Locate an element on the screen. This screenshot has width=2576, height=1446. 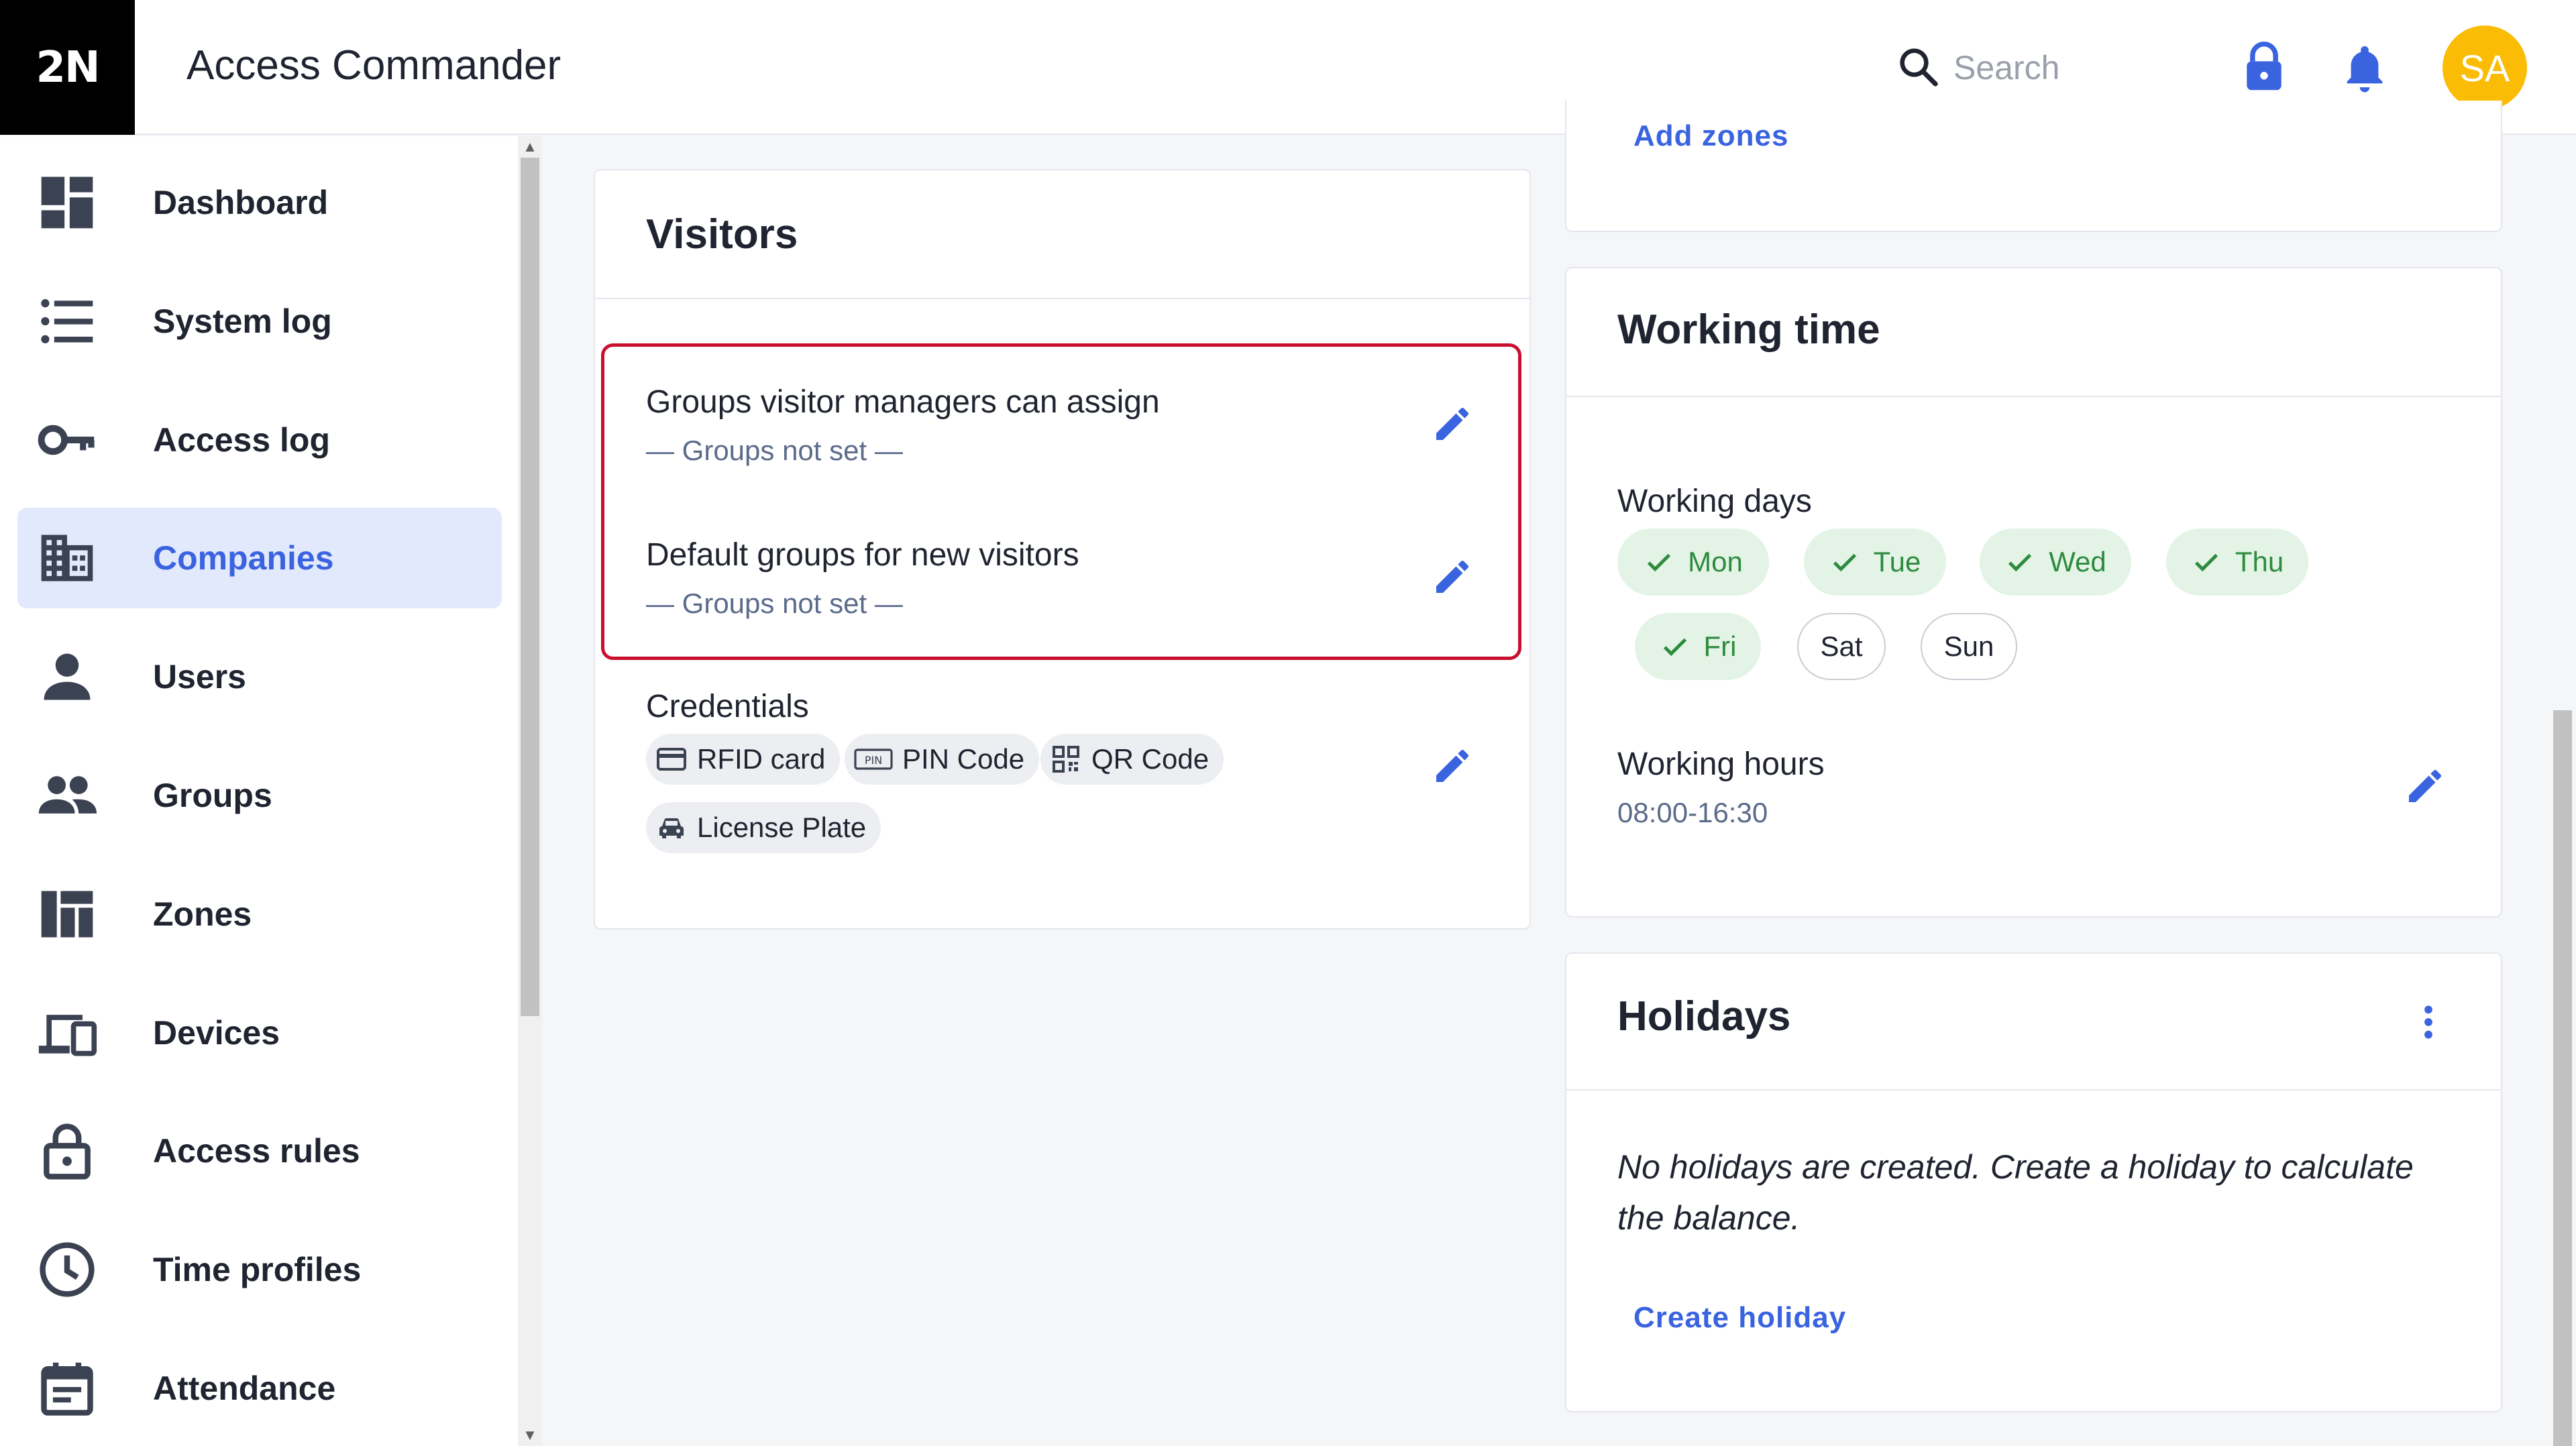
working-hours-value: 08:00-16:30 is located at coordinates (1692, 812).